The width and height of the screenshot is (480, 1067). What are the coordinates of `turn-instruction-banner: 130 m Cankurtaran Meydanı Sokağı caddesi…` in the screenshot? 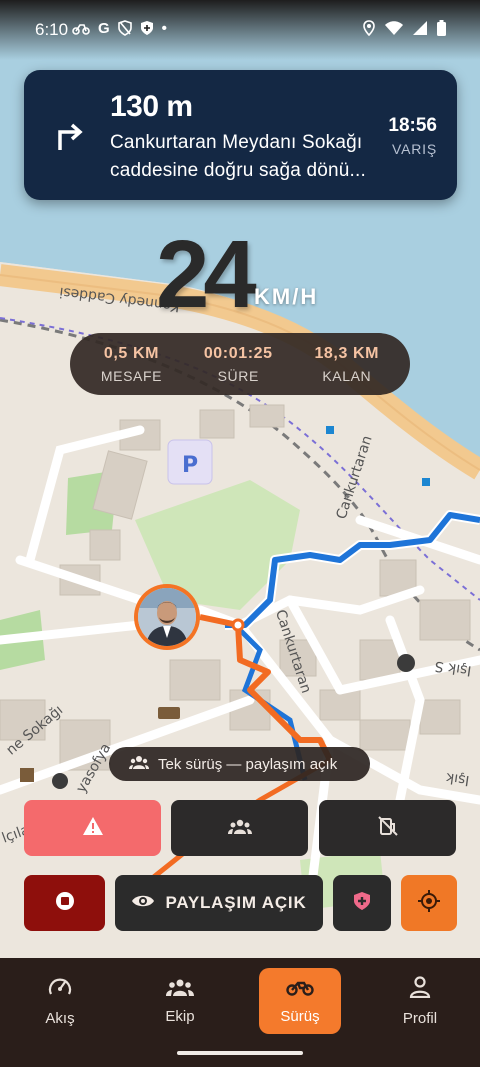 It's located at (240, 135).